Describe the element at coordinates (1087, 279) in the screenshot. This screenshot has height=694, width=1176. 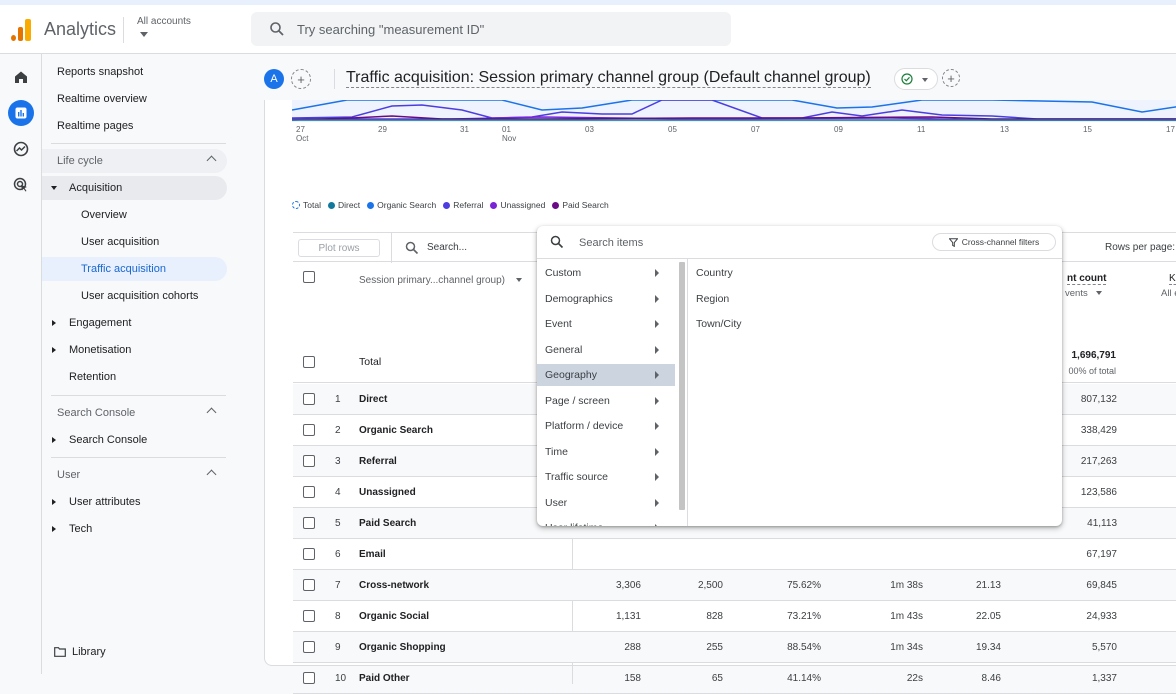
I see `event-count-header: nt count` at that location.